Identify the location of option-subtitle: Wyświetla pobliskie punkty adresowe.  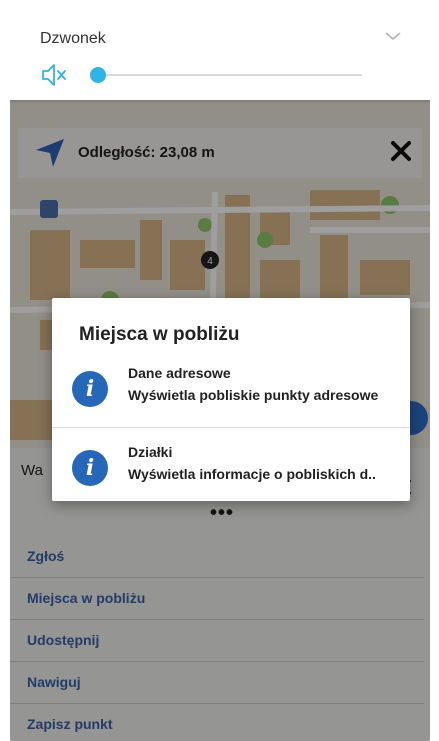
(253, 395).